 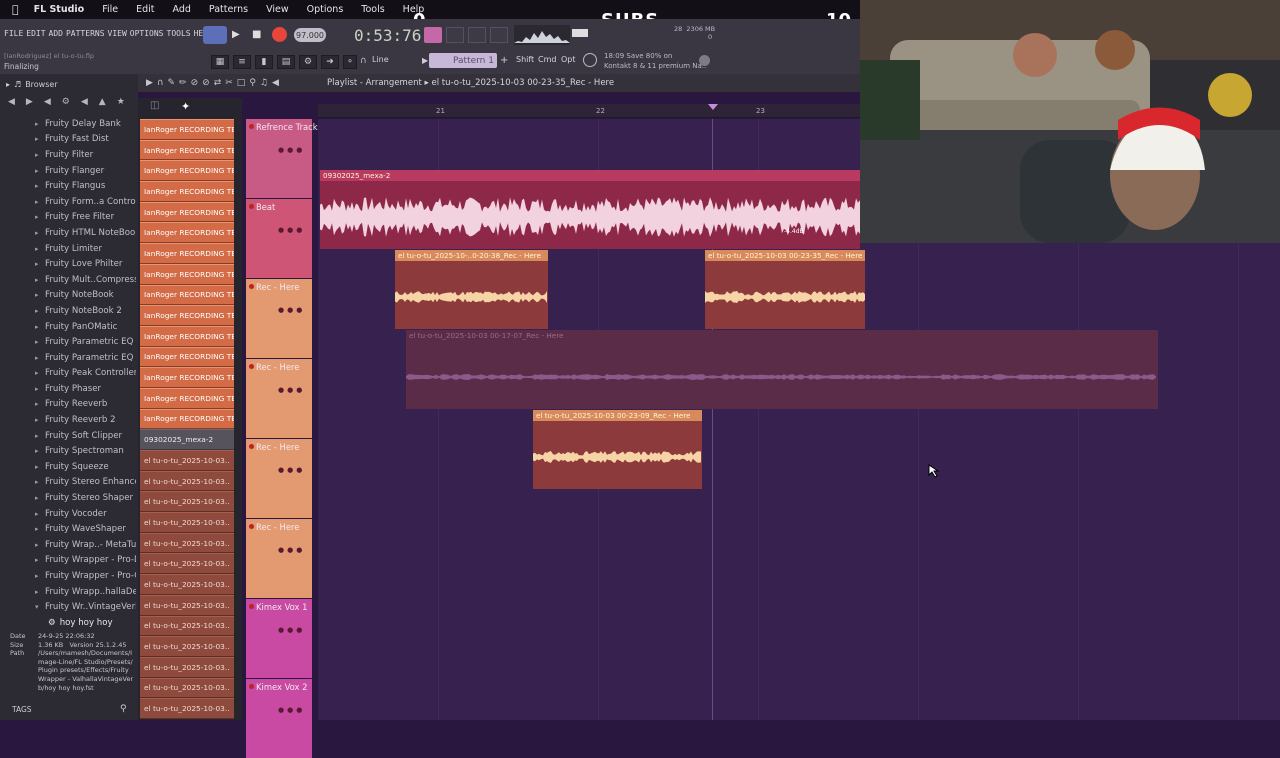 I want to click on picker-item: 09302025_mexa-2, so click(x=187, y=439).